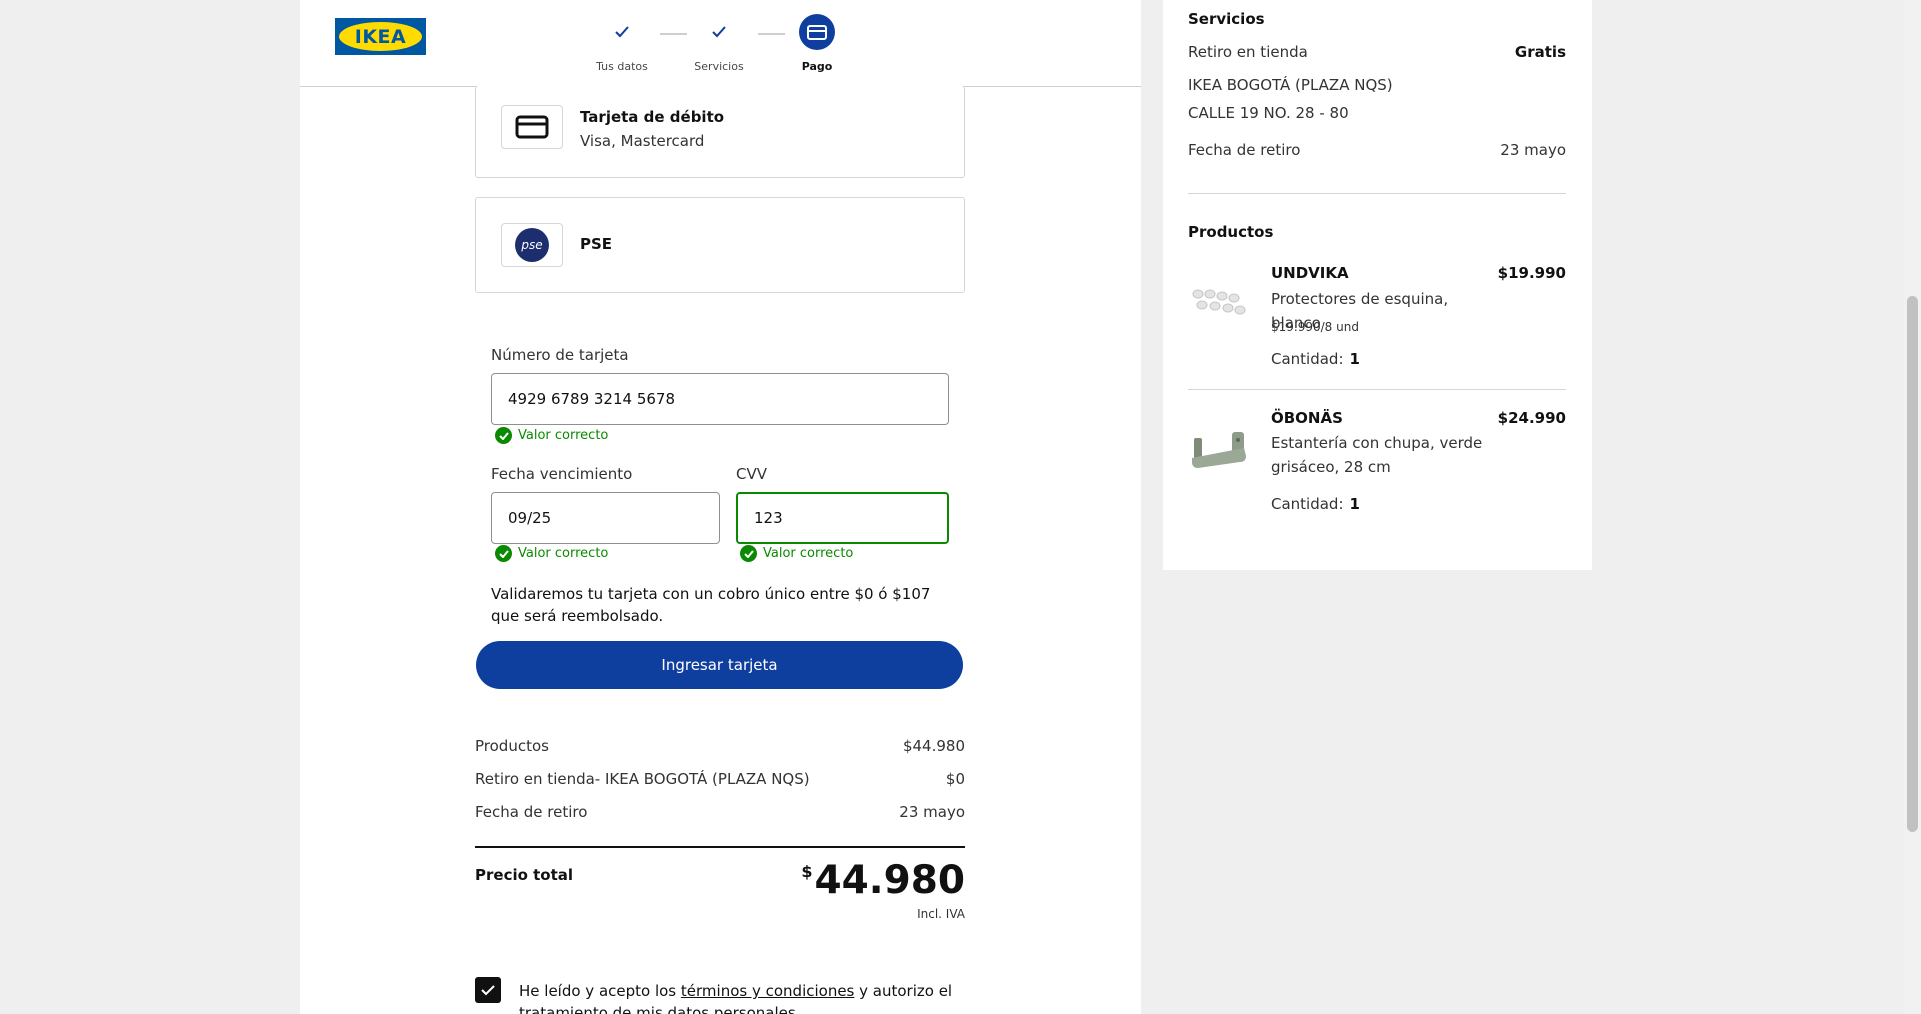  Describe the element at coordinates (1531, 418) in the screenshot. I see `product-price: $24.990` at that location.